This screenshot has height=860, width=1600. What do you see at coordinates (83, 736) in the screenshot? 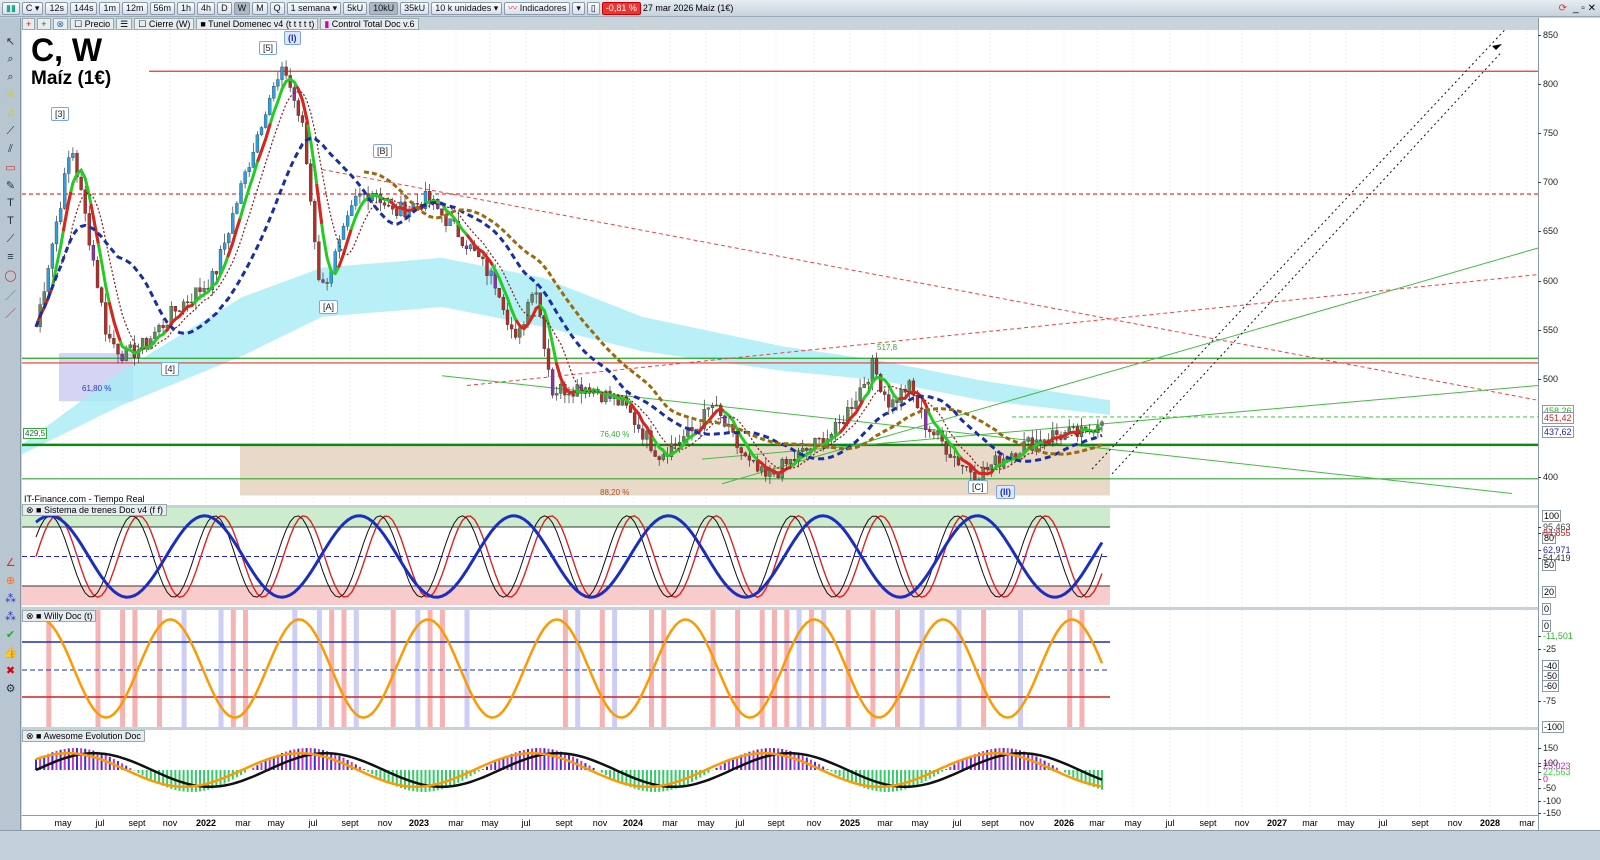
I see `panel-title-awesome: ⊗ ■ Awesome Evolution Doc` at bounding box center [83, 736].